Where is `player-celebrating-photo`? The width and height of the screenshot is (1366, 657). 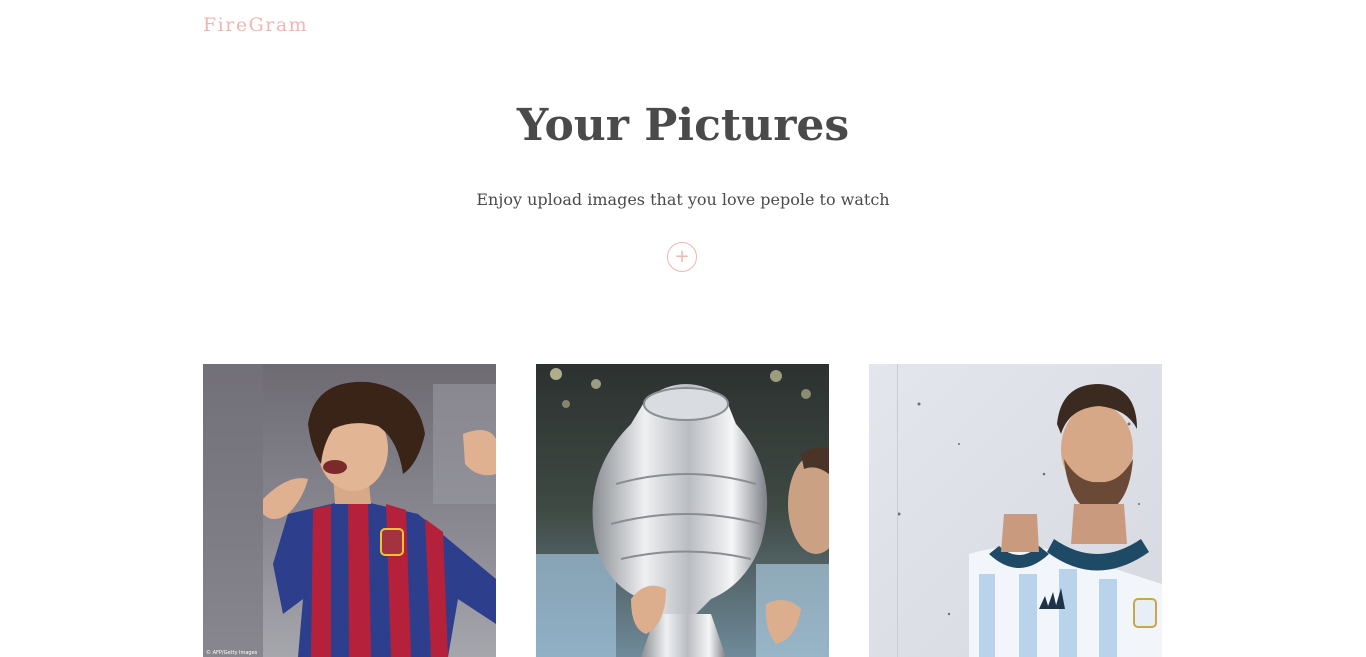
player-celebrating-photo is located at coordinates (349, 510).